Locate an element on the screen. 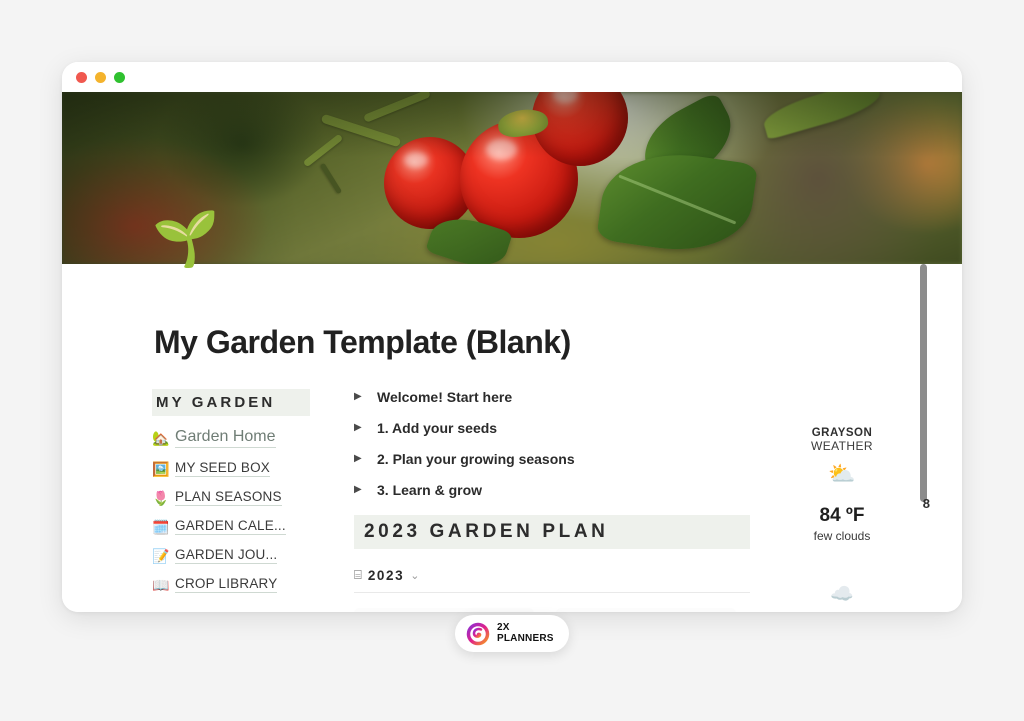  weather-label: WEATHER is located at coordinates (842, 446).